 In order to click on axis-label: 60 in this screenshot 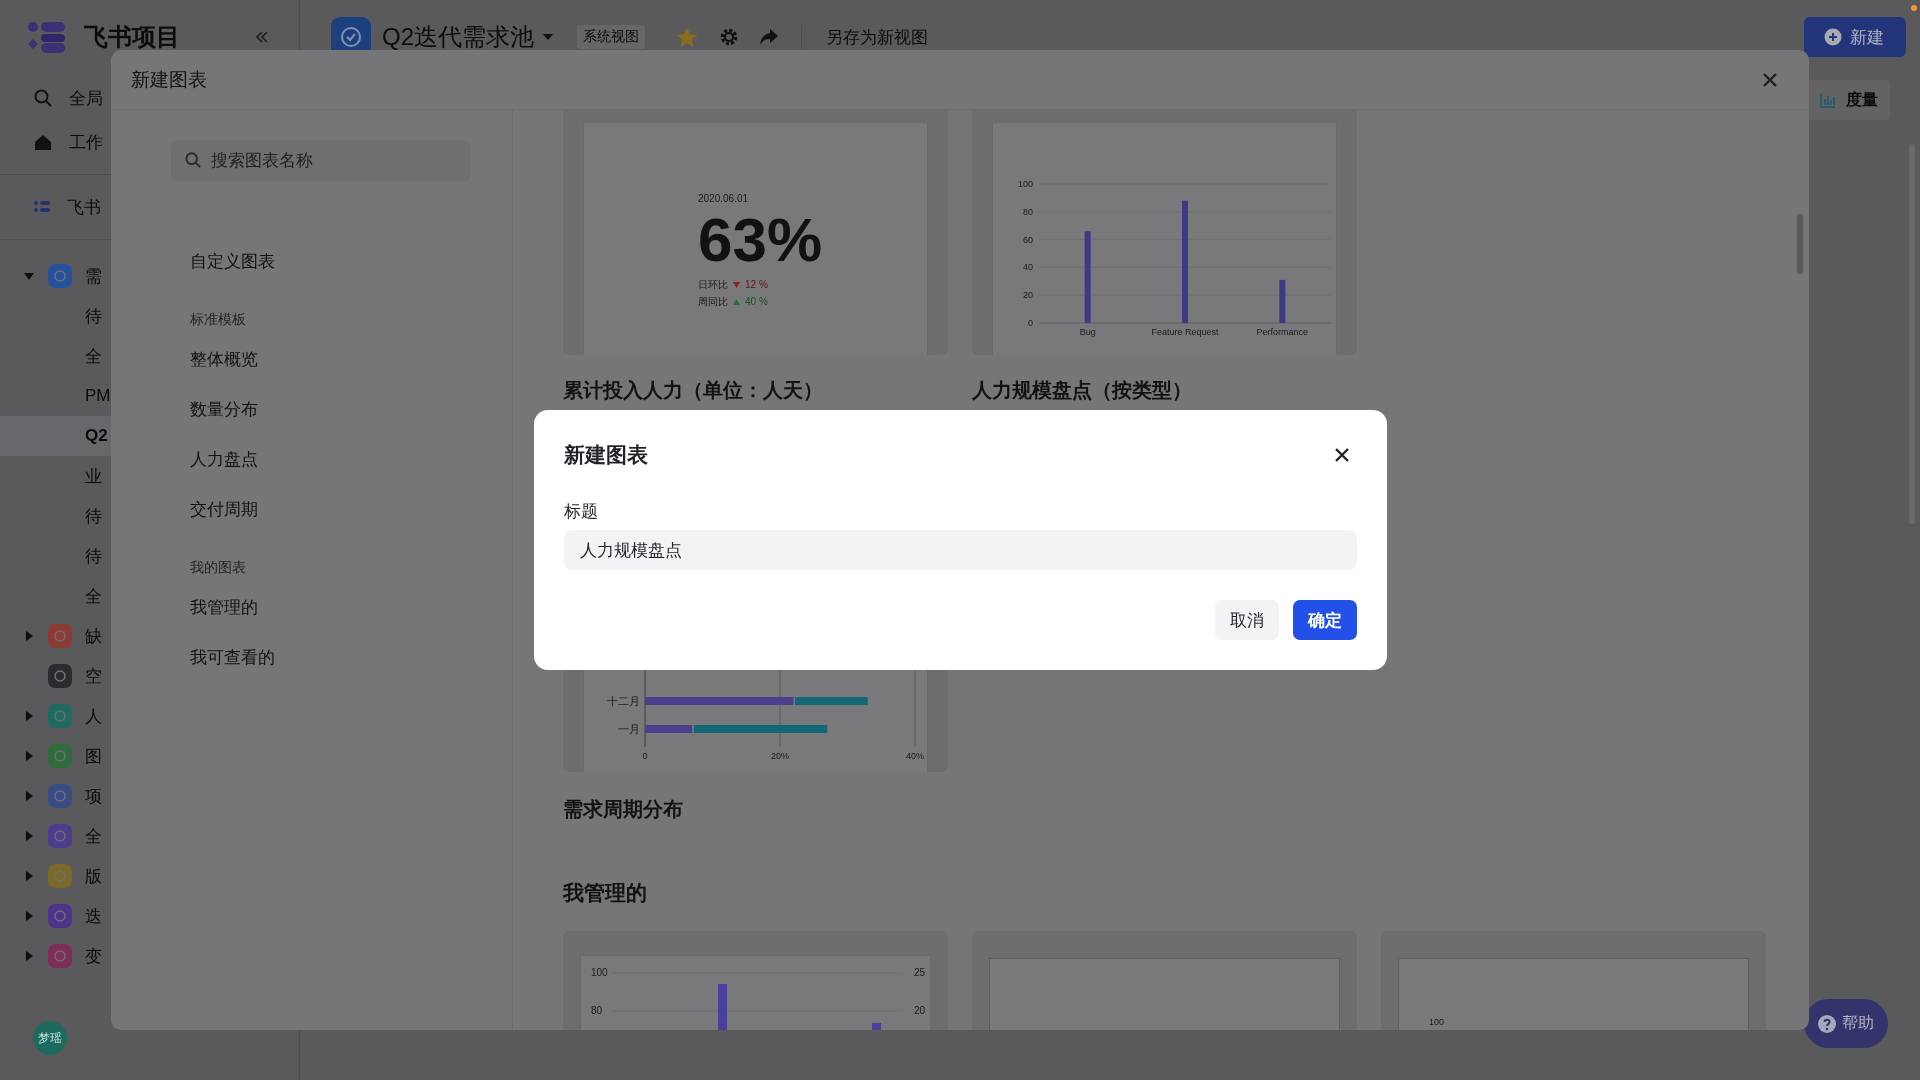, I will do `click(1028, 239)`.